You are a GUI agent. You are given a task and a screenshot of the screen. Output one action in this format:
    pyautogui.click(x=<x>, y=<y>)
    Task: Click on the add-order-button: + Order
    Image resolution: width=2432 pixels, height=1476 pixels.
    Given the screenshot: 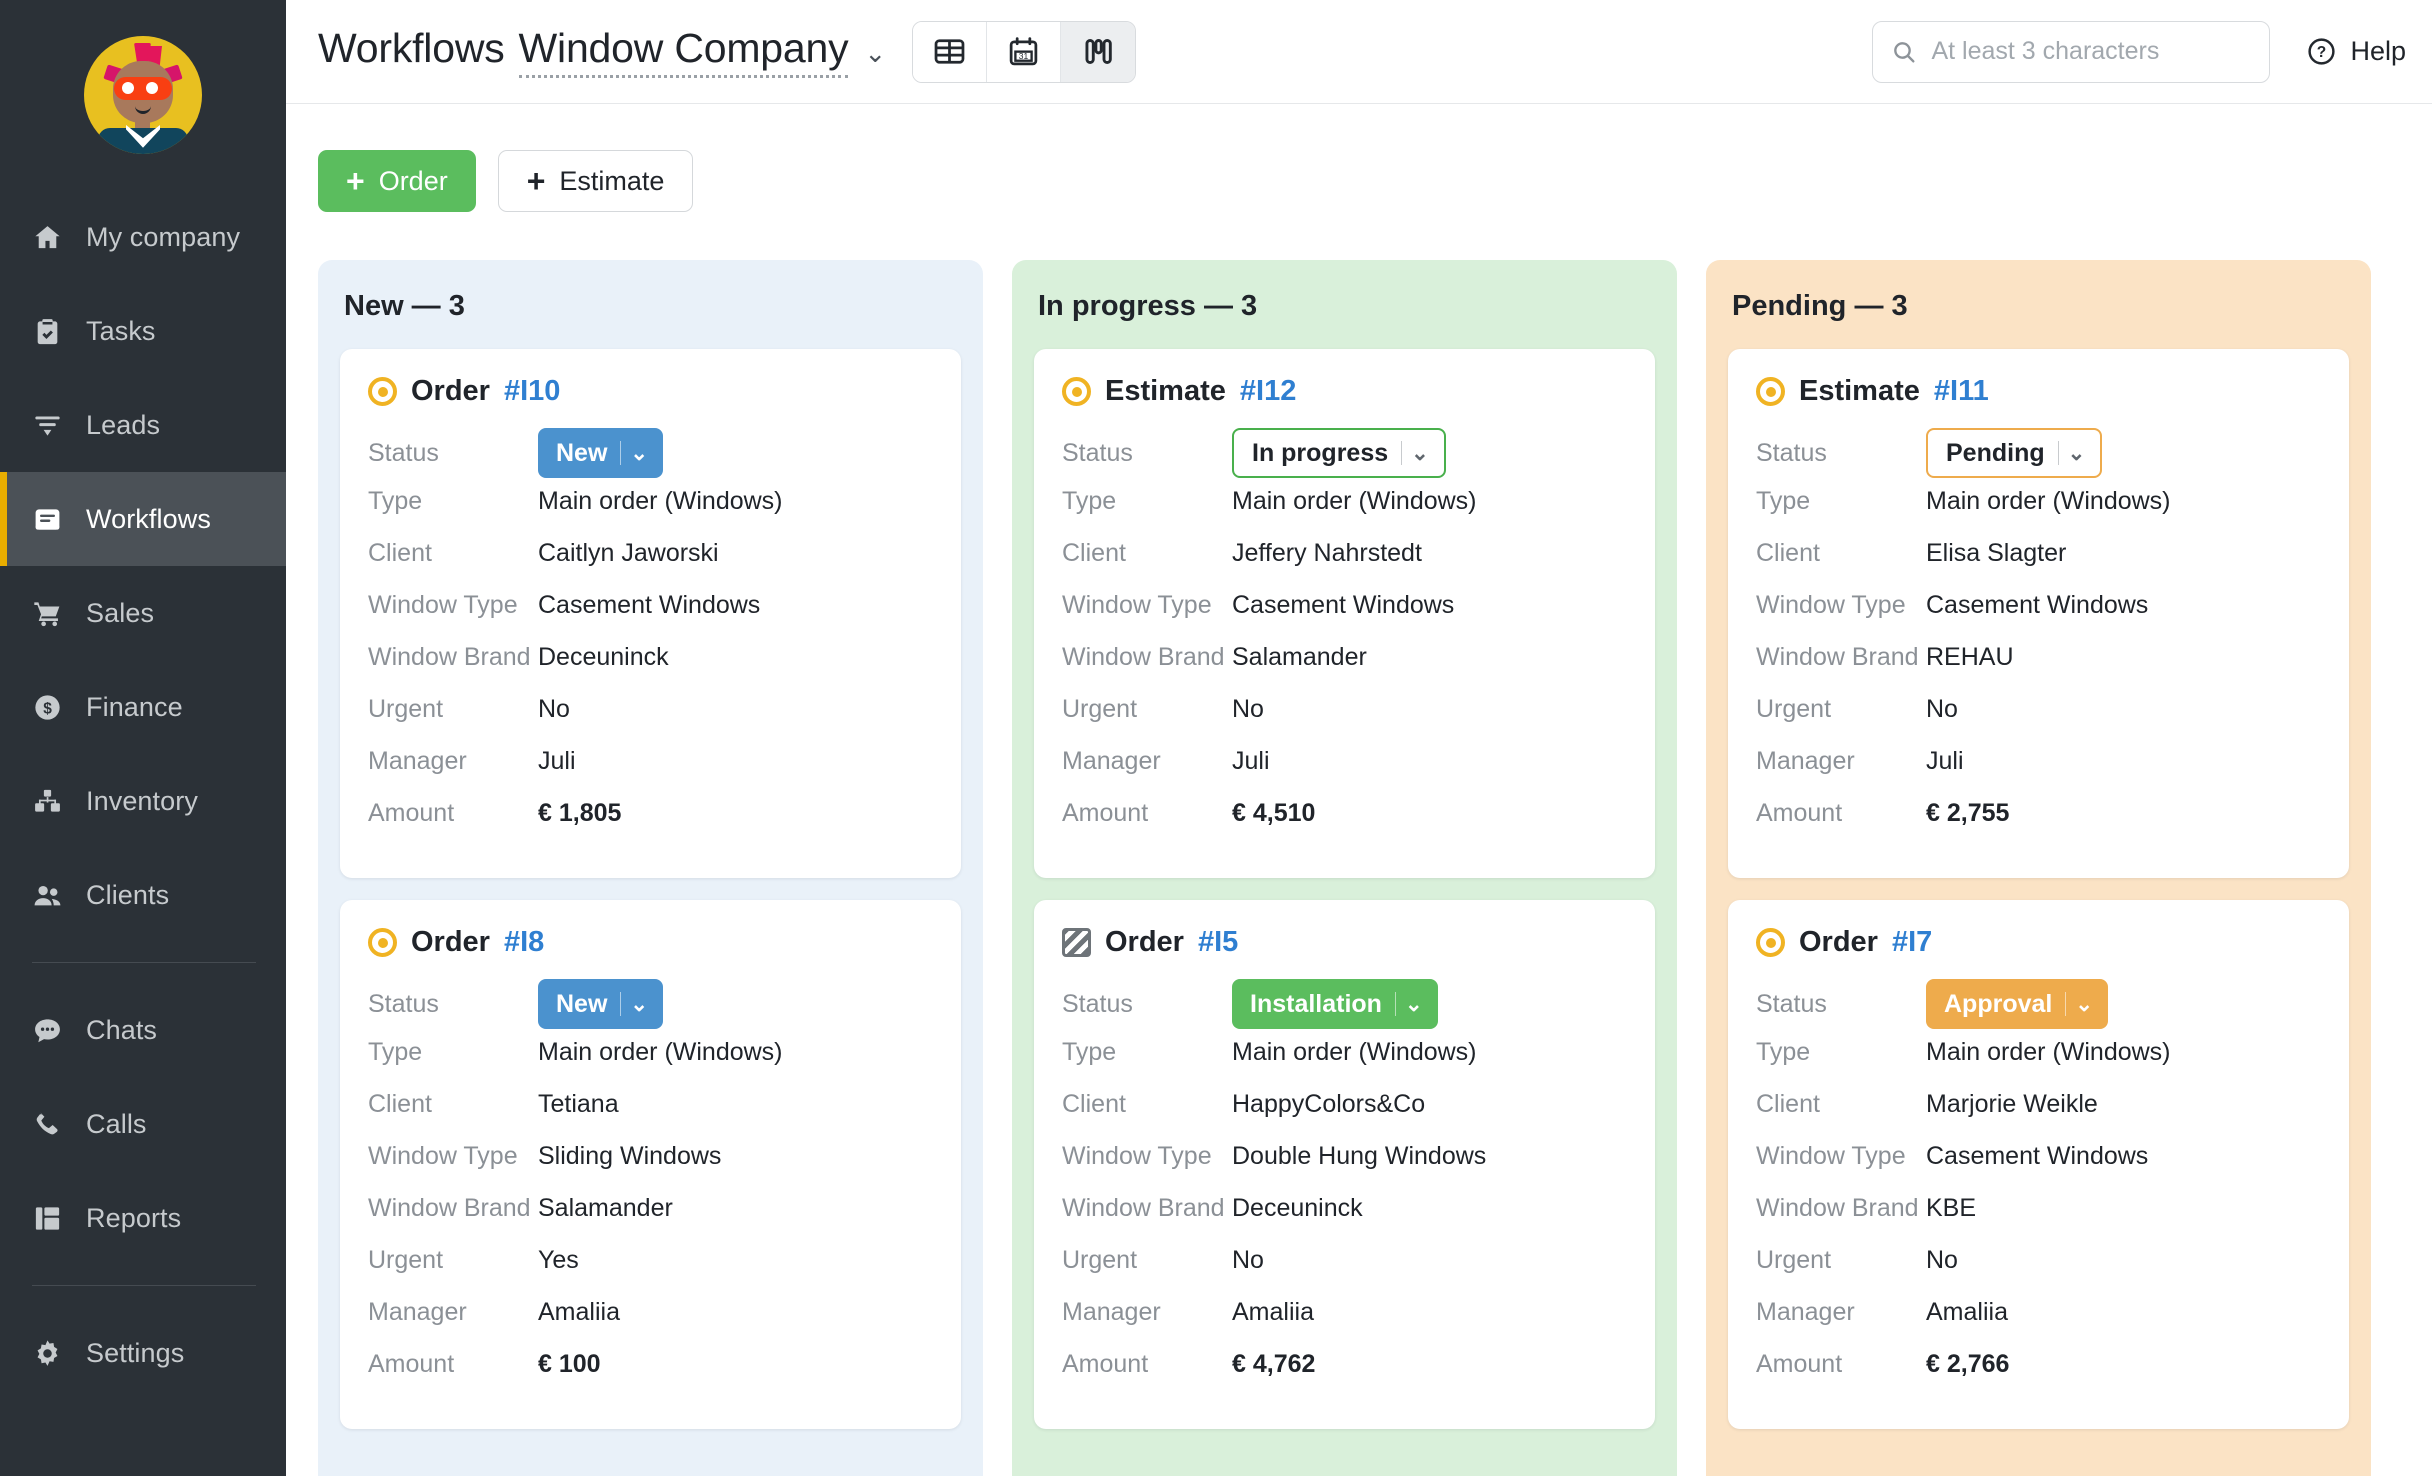 What is the action you would take?
    pyautogui.click(x=397, y=181)
    